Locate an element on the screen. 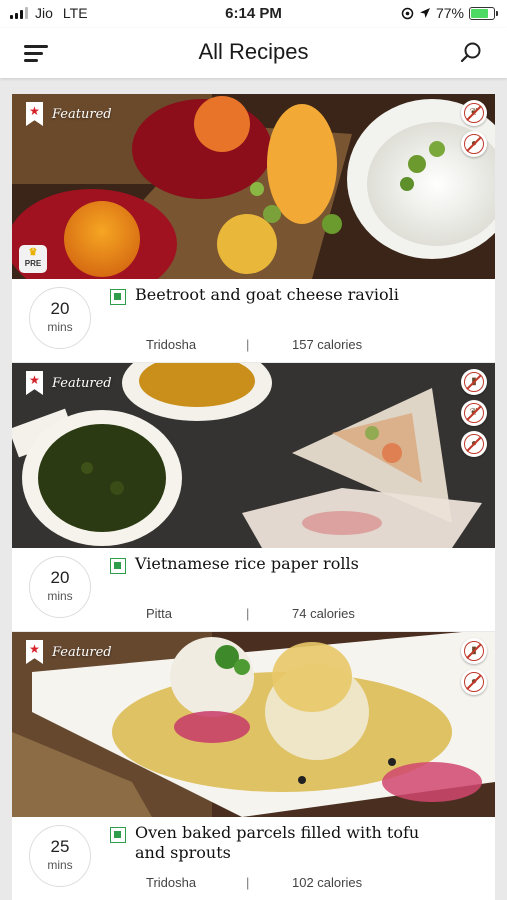 The image size is (507, 900). diet-icons: ▮ ❦ ● is located at coordinates (474, 413).